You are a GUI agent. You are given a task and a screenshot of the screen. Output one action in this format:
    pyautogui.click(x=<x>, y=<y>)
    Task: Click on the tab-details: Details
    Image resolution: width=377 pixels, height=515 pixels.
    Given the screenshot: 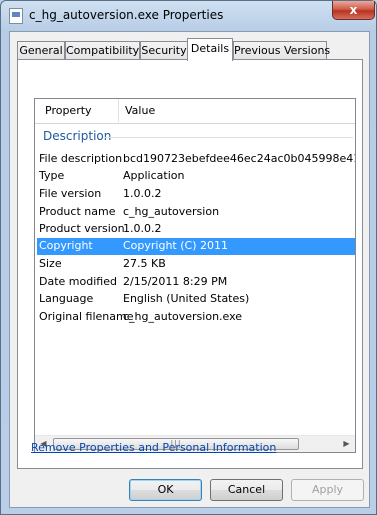 What is the action you would take?
    pyautogui.click(x=210, y=49)
    